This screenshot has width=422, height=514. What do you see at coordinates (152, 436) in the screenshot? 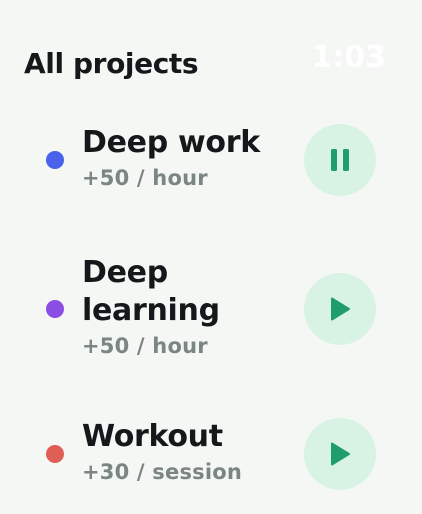
I see `project-name: Workout` at bounding box center [152, 436].